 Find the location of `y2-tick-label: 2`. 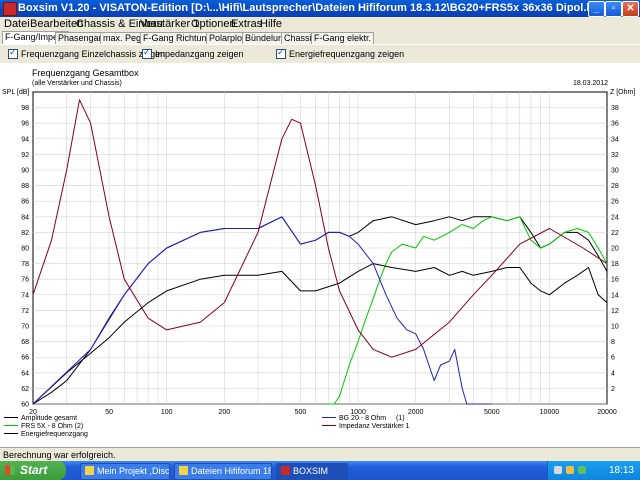

y2-tick-label: 2 is located at coordinates (613, 389).